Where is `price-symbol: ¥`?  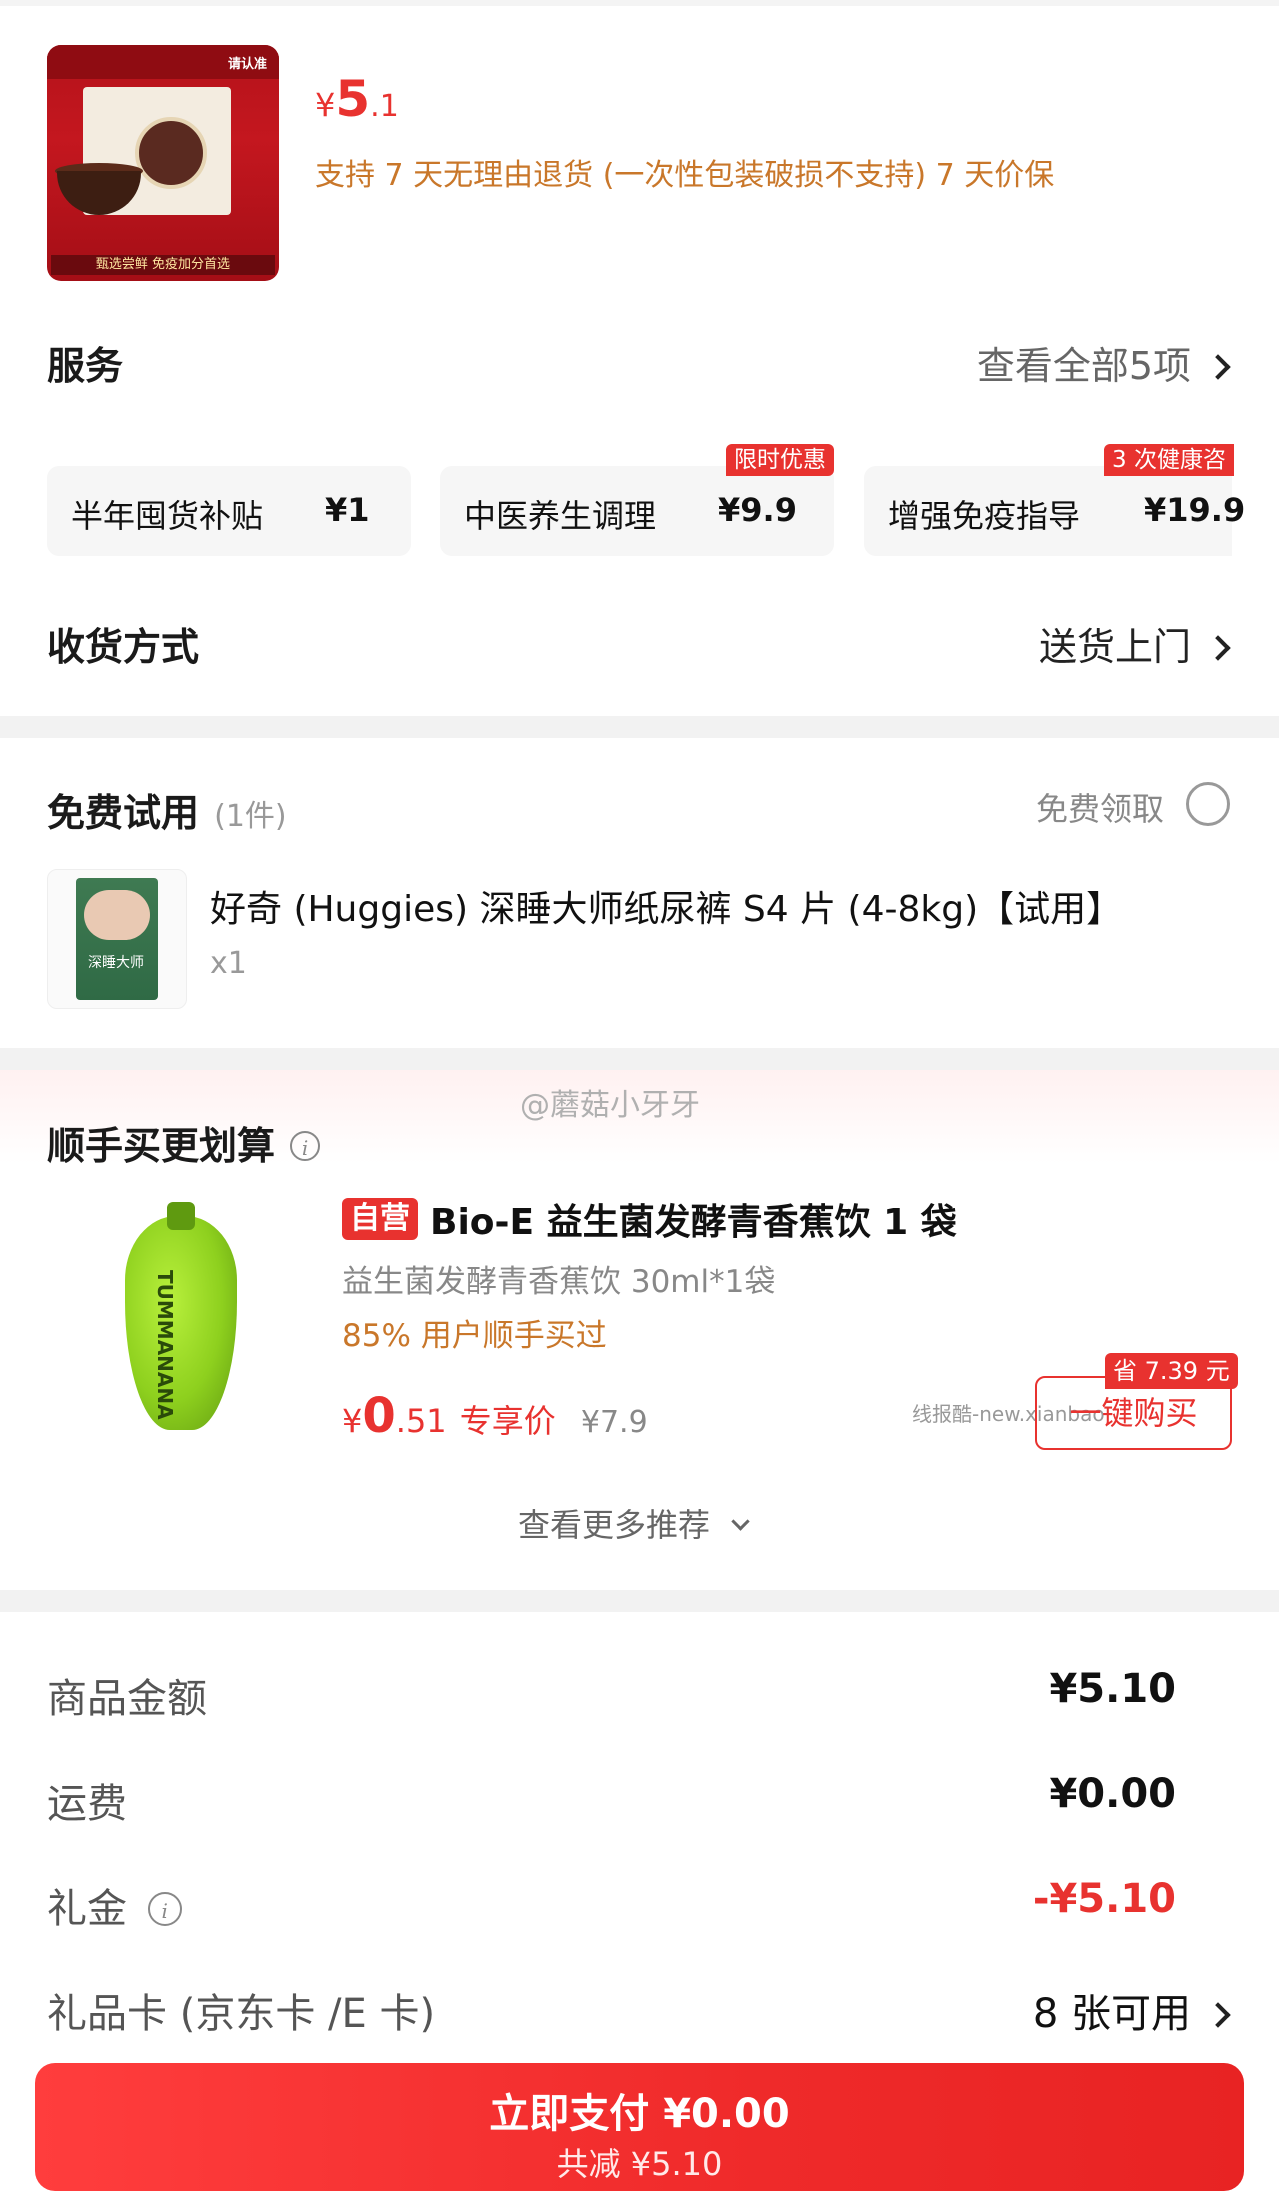 price-symbol: ¥ is located at coordinates (325, 105).